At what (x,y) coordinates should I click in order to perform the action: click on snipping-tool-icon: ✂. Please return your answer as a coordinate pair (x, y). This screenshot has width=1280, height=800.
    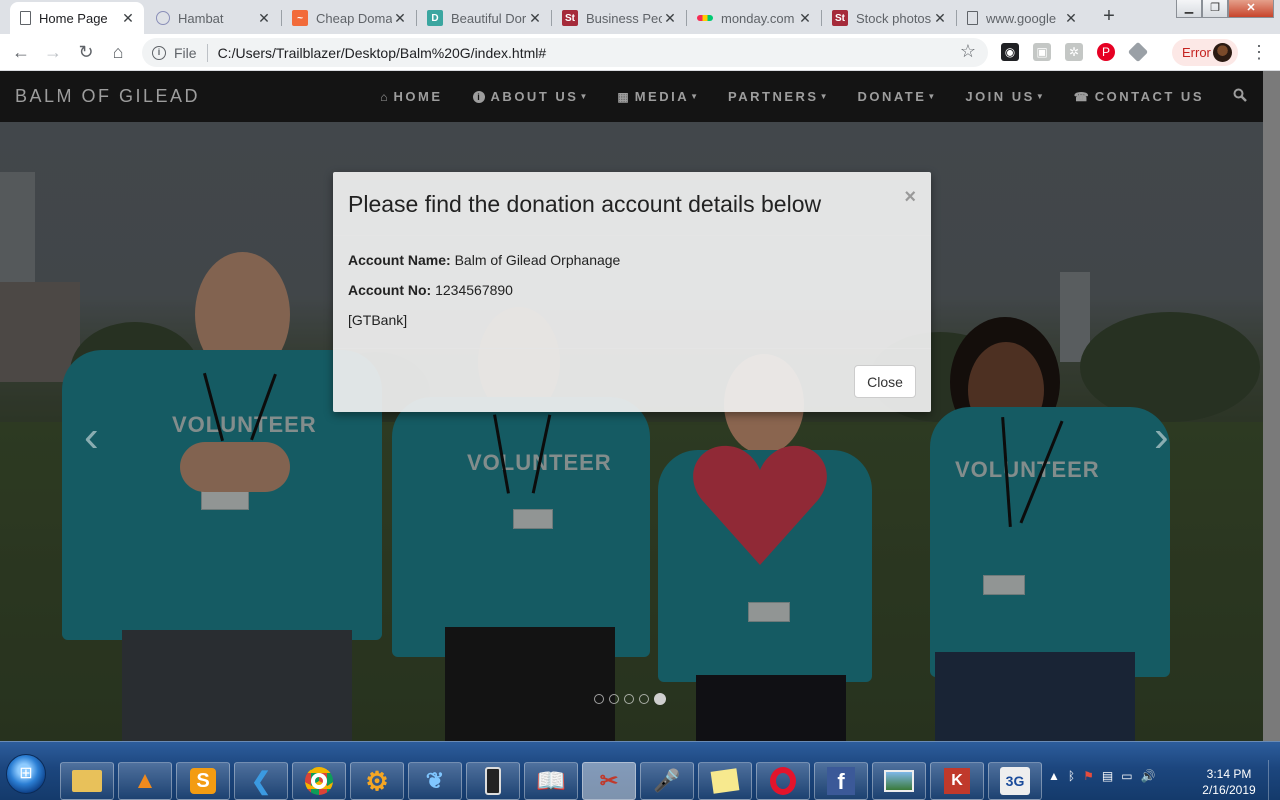
    Looking at the image, I should click on (609, 781).